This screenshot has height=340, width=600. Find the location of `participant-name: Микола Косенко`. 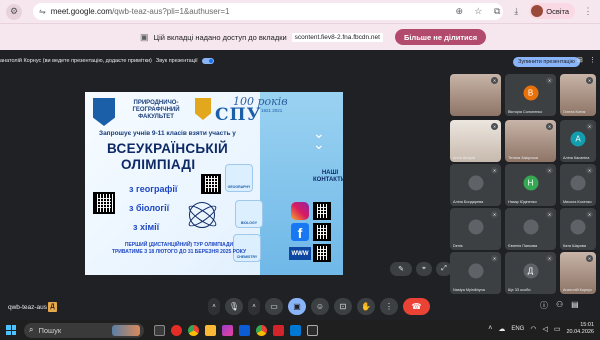

participant-name: Микола Косенко is located at coordinates (577, 202).